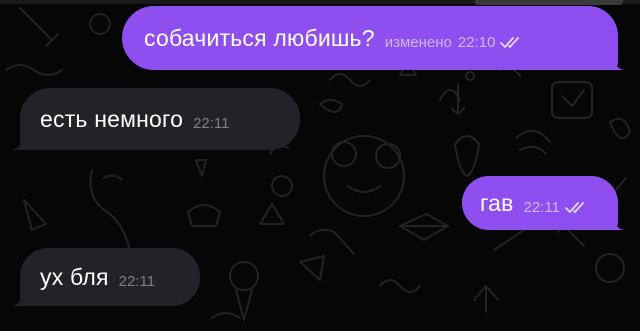  I want to click on message-bubble-incoming: ух бля 22:11, so click(110, 277).